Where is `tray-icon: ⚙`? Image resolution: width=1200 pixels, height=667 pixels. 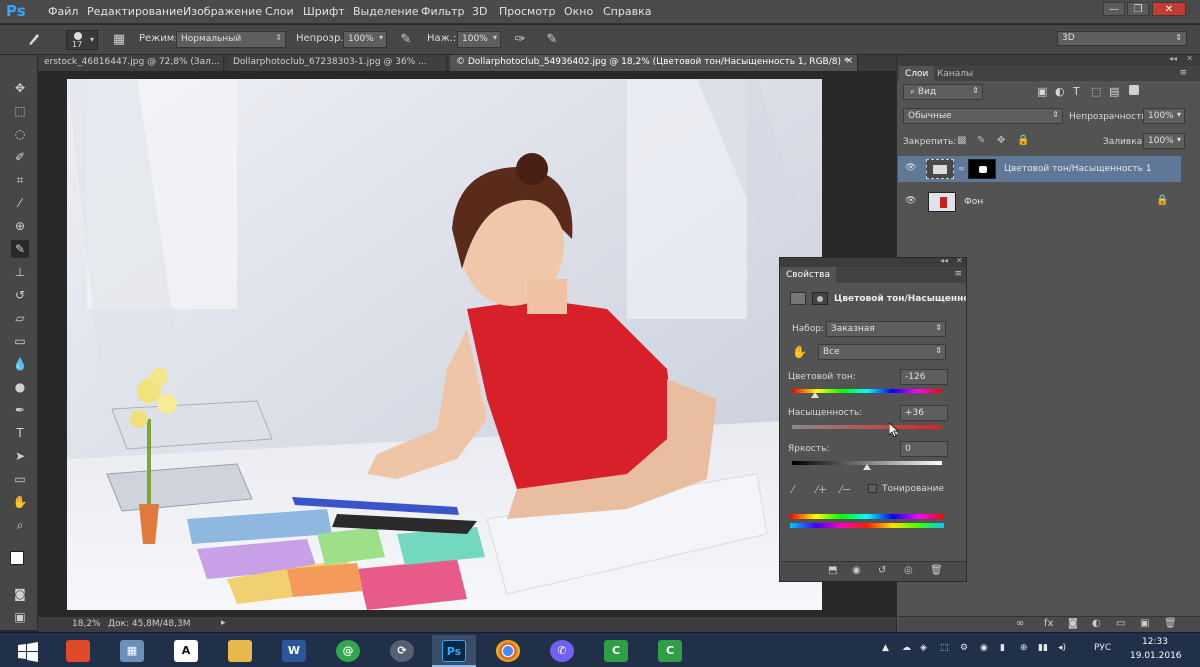
tray-icon: ⚙ is located at coordinates (964, 648).